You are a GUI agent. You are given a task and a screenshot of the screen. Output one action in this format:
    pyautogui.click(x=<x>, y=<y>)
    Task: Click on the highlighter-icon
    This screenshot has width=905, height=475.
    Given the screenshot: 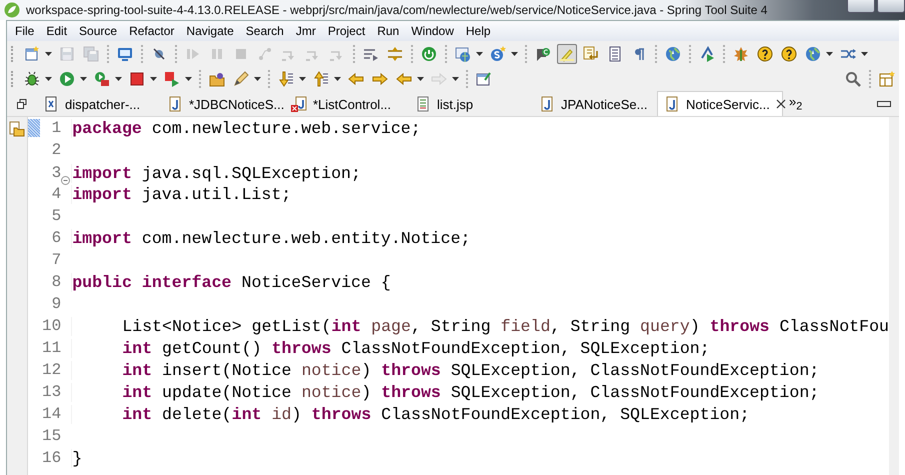 What is the action you would take?
    pyautogui.click(x=567, y=54)
    